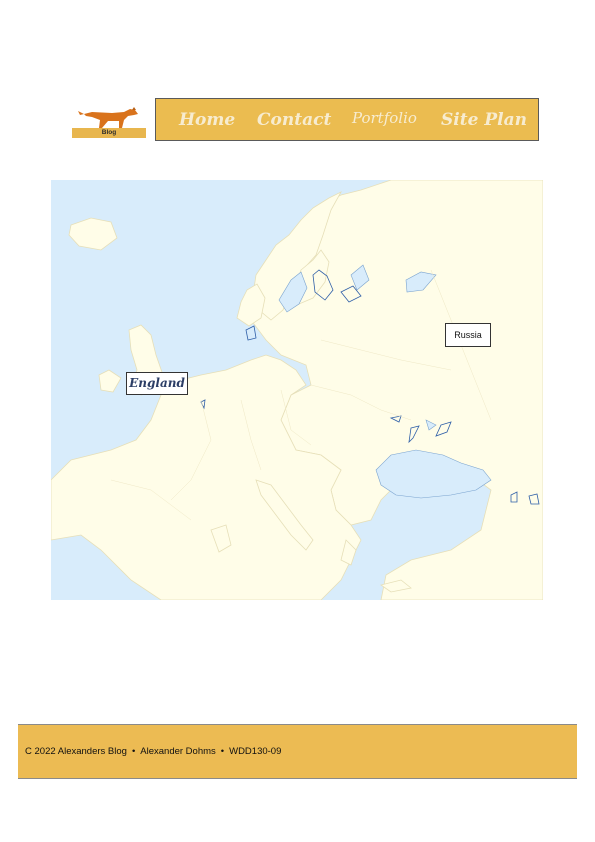 The image size is (595, 842). Describe the element at coordinates (157, 383) in the screenshot. I see `england-label: England` at that location.